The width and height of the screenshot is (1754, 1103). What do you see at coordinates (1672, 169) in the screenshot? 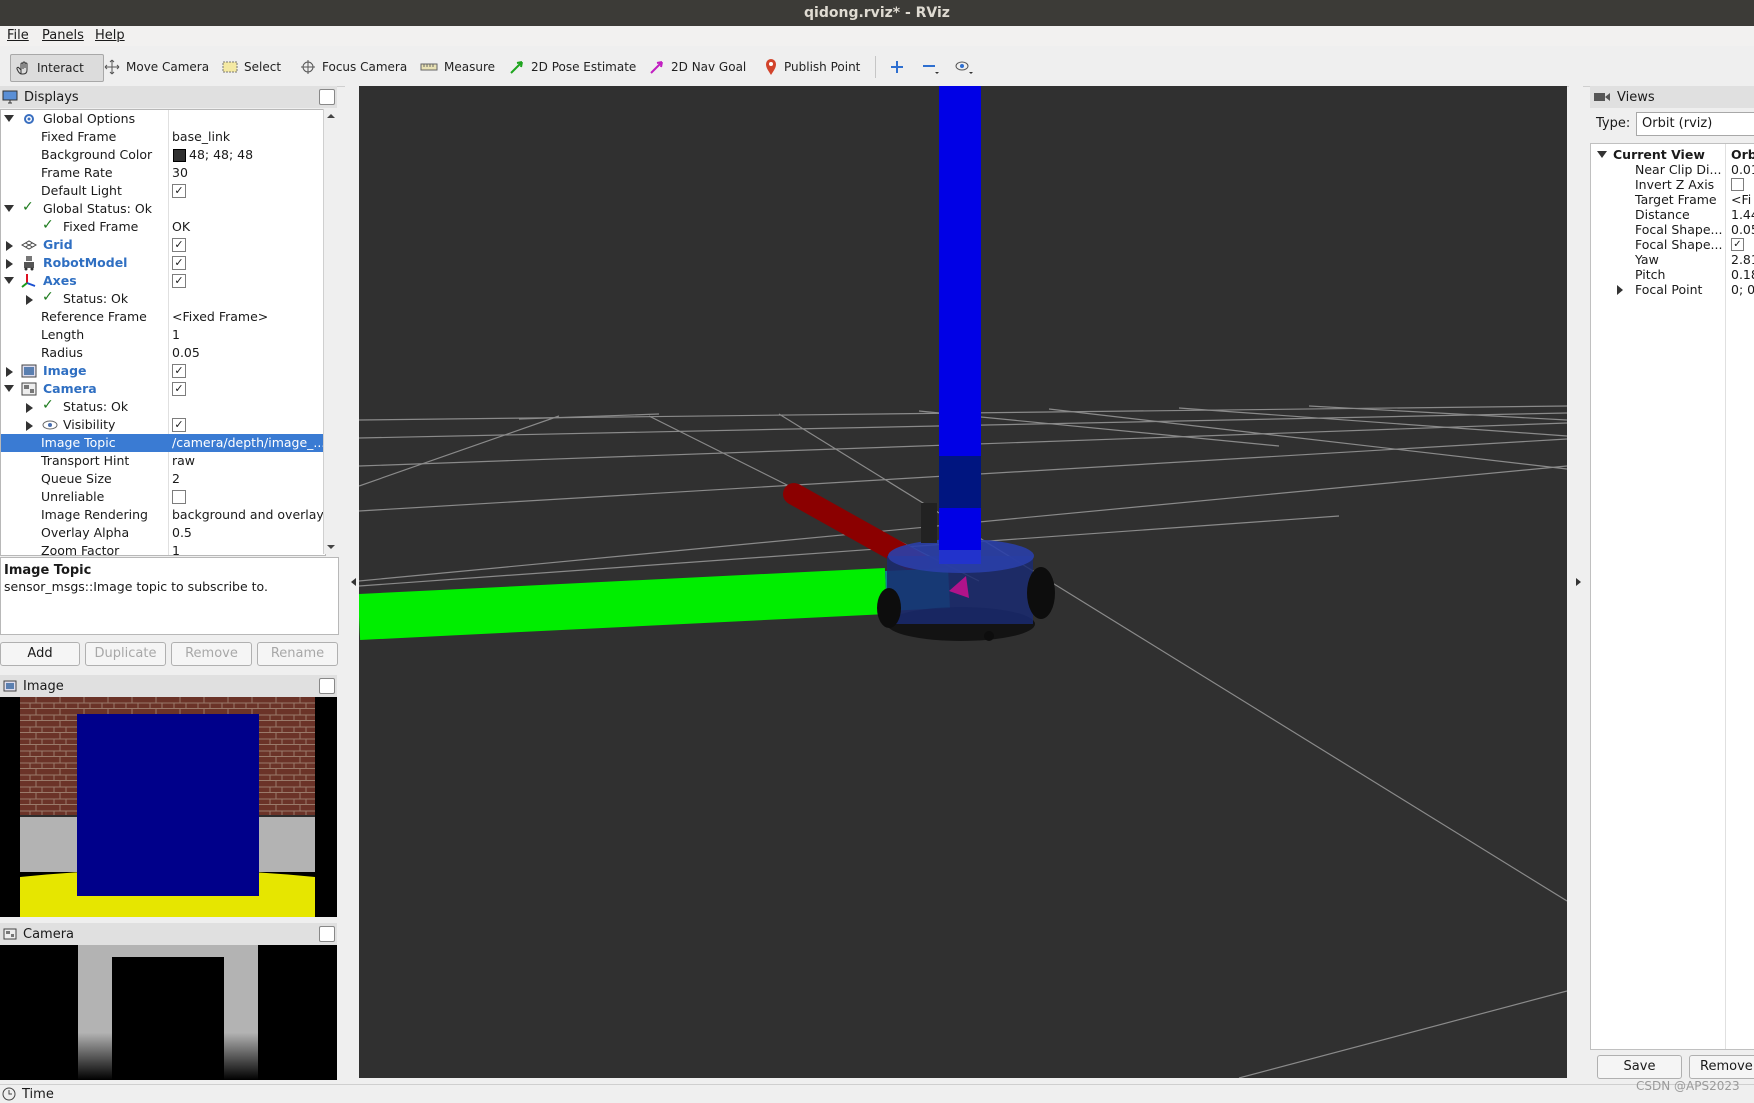
I see `view-row: Near Clip Di... 0.01` at bounding box center [1672, 169].